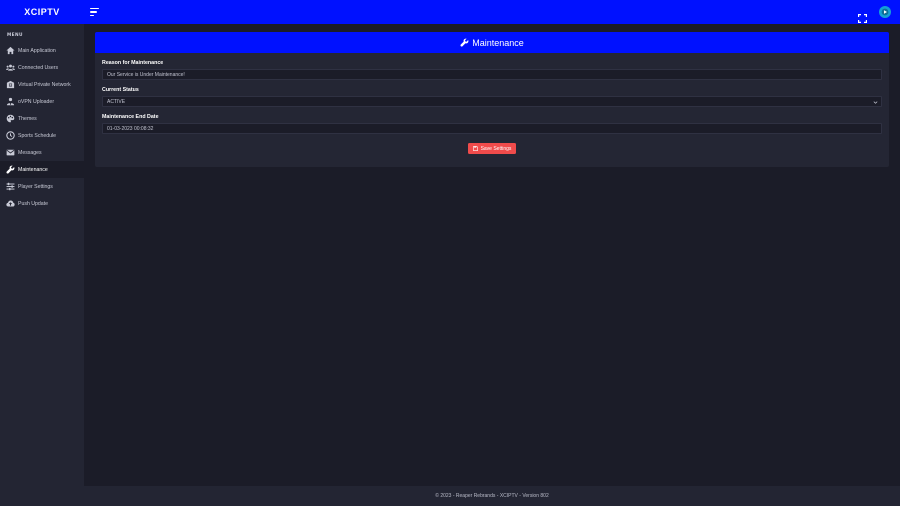  What do you see at coordinates (130, 117) in the screenshot?
I see `end-date-label: Maintenance End Date` at bounding box center [130, 117].